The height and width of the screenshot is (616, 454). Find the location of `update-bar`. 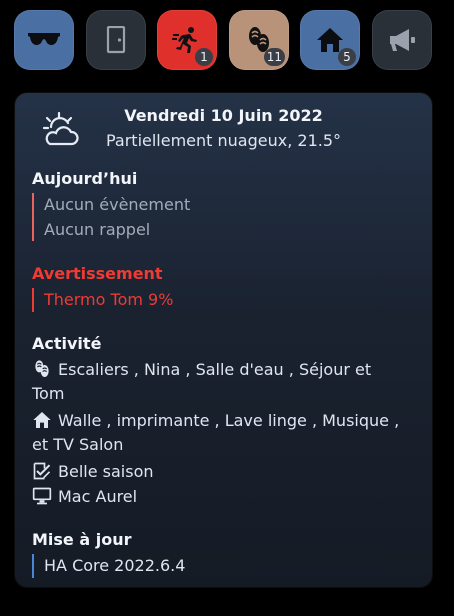

update-bar is located at coordinates (33, 566).